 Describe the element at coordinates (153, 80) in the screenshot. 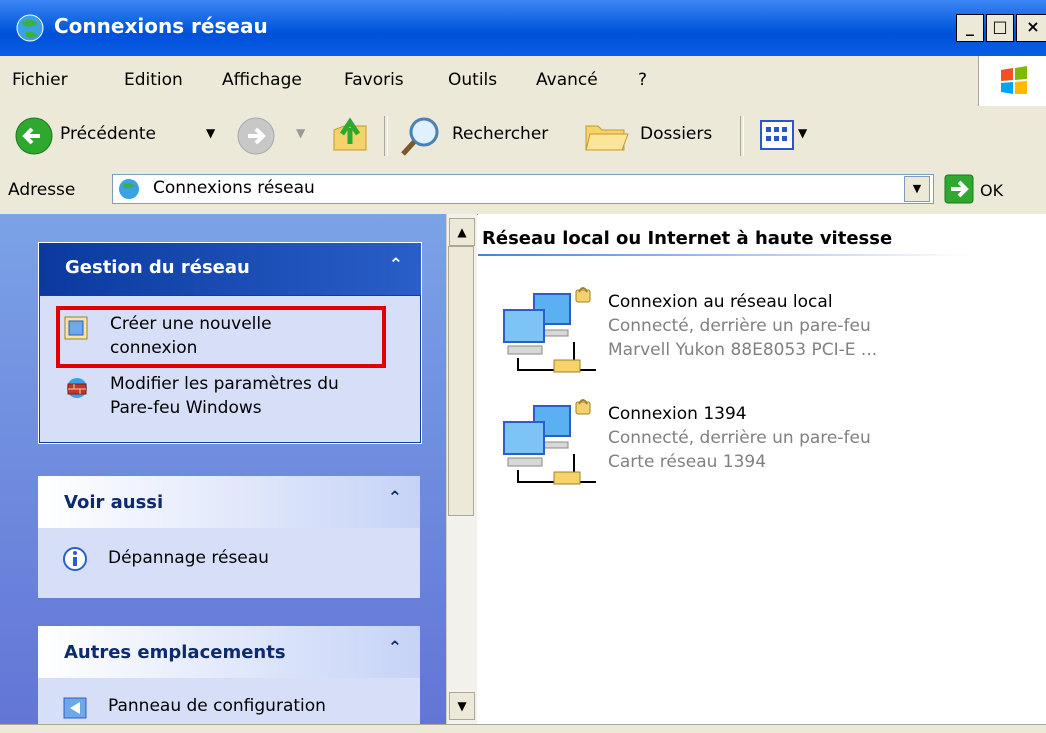

I see `menu-edition: Edition` at that location.